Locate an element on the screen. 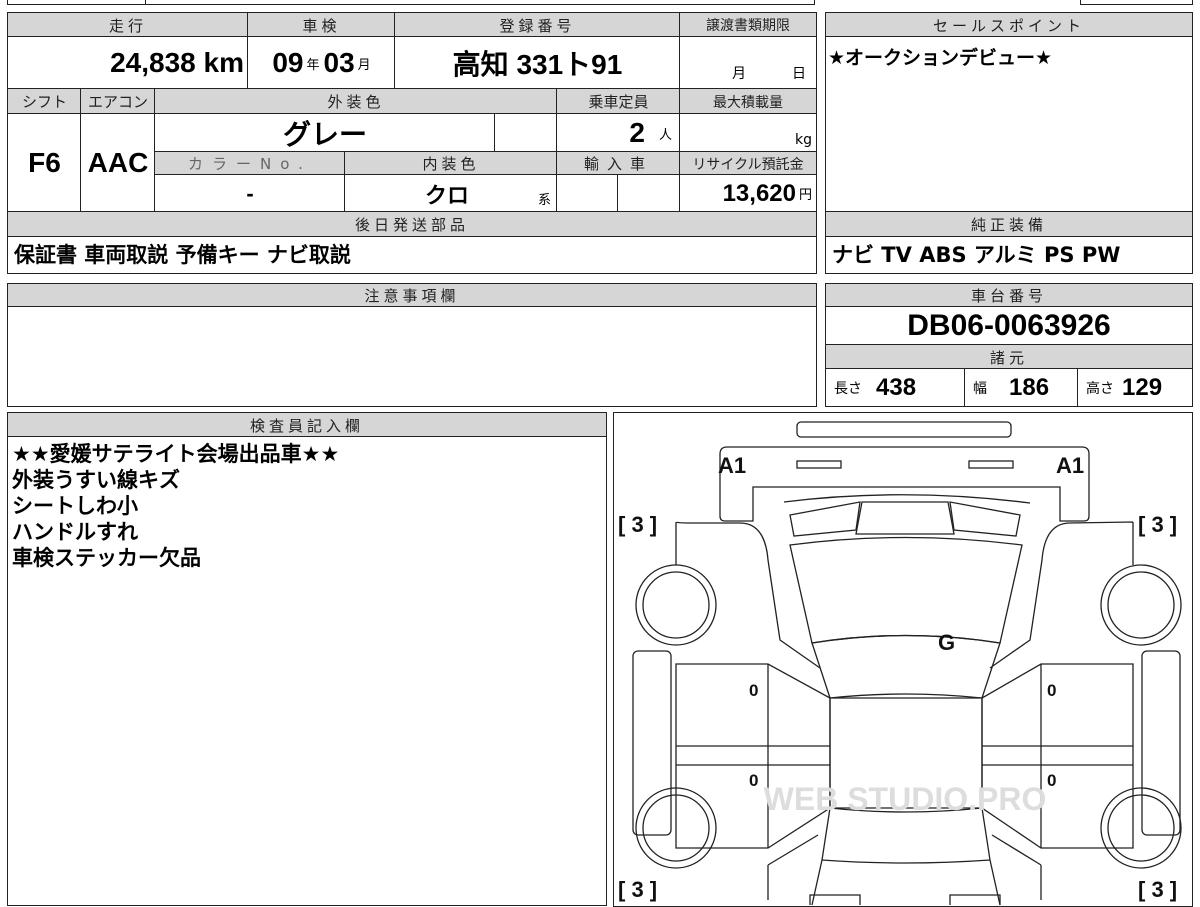 The height and width of the screenshot is (907, 1200). width-label: 幅 is located at coordinates (980, 387).